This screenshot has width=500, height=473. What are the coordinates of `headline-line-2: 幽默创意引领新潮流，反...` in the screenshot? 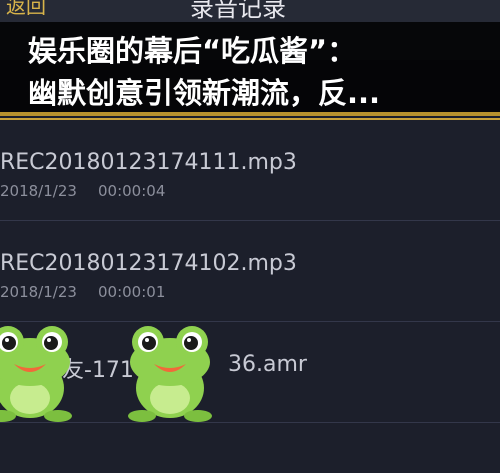 It's located at (204, 93).